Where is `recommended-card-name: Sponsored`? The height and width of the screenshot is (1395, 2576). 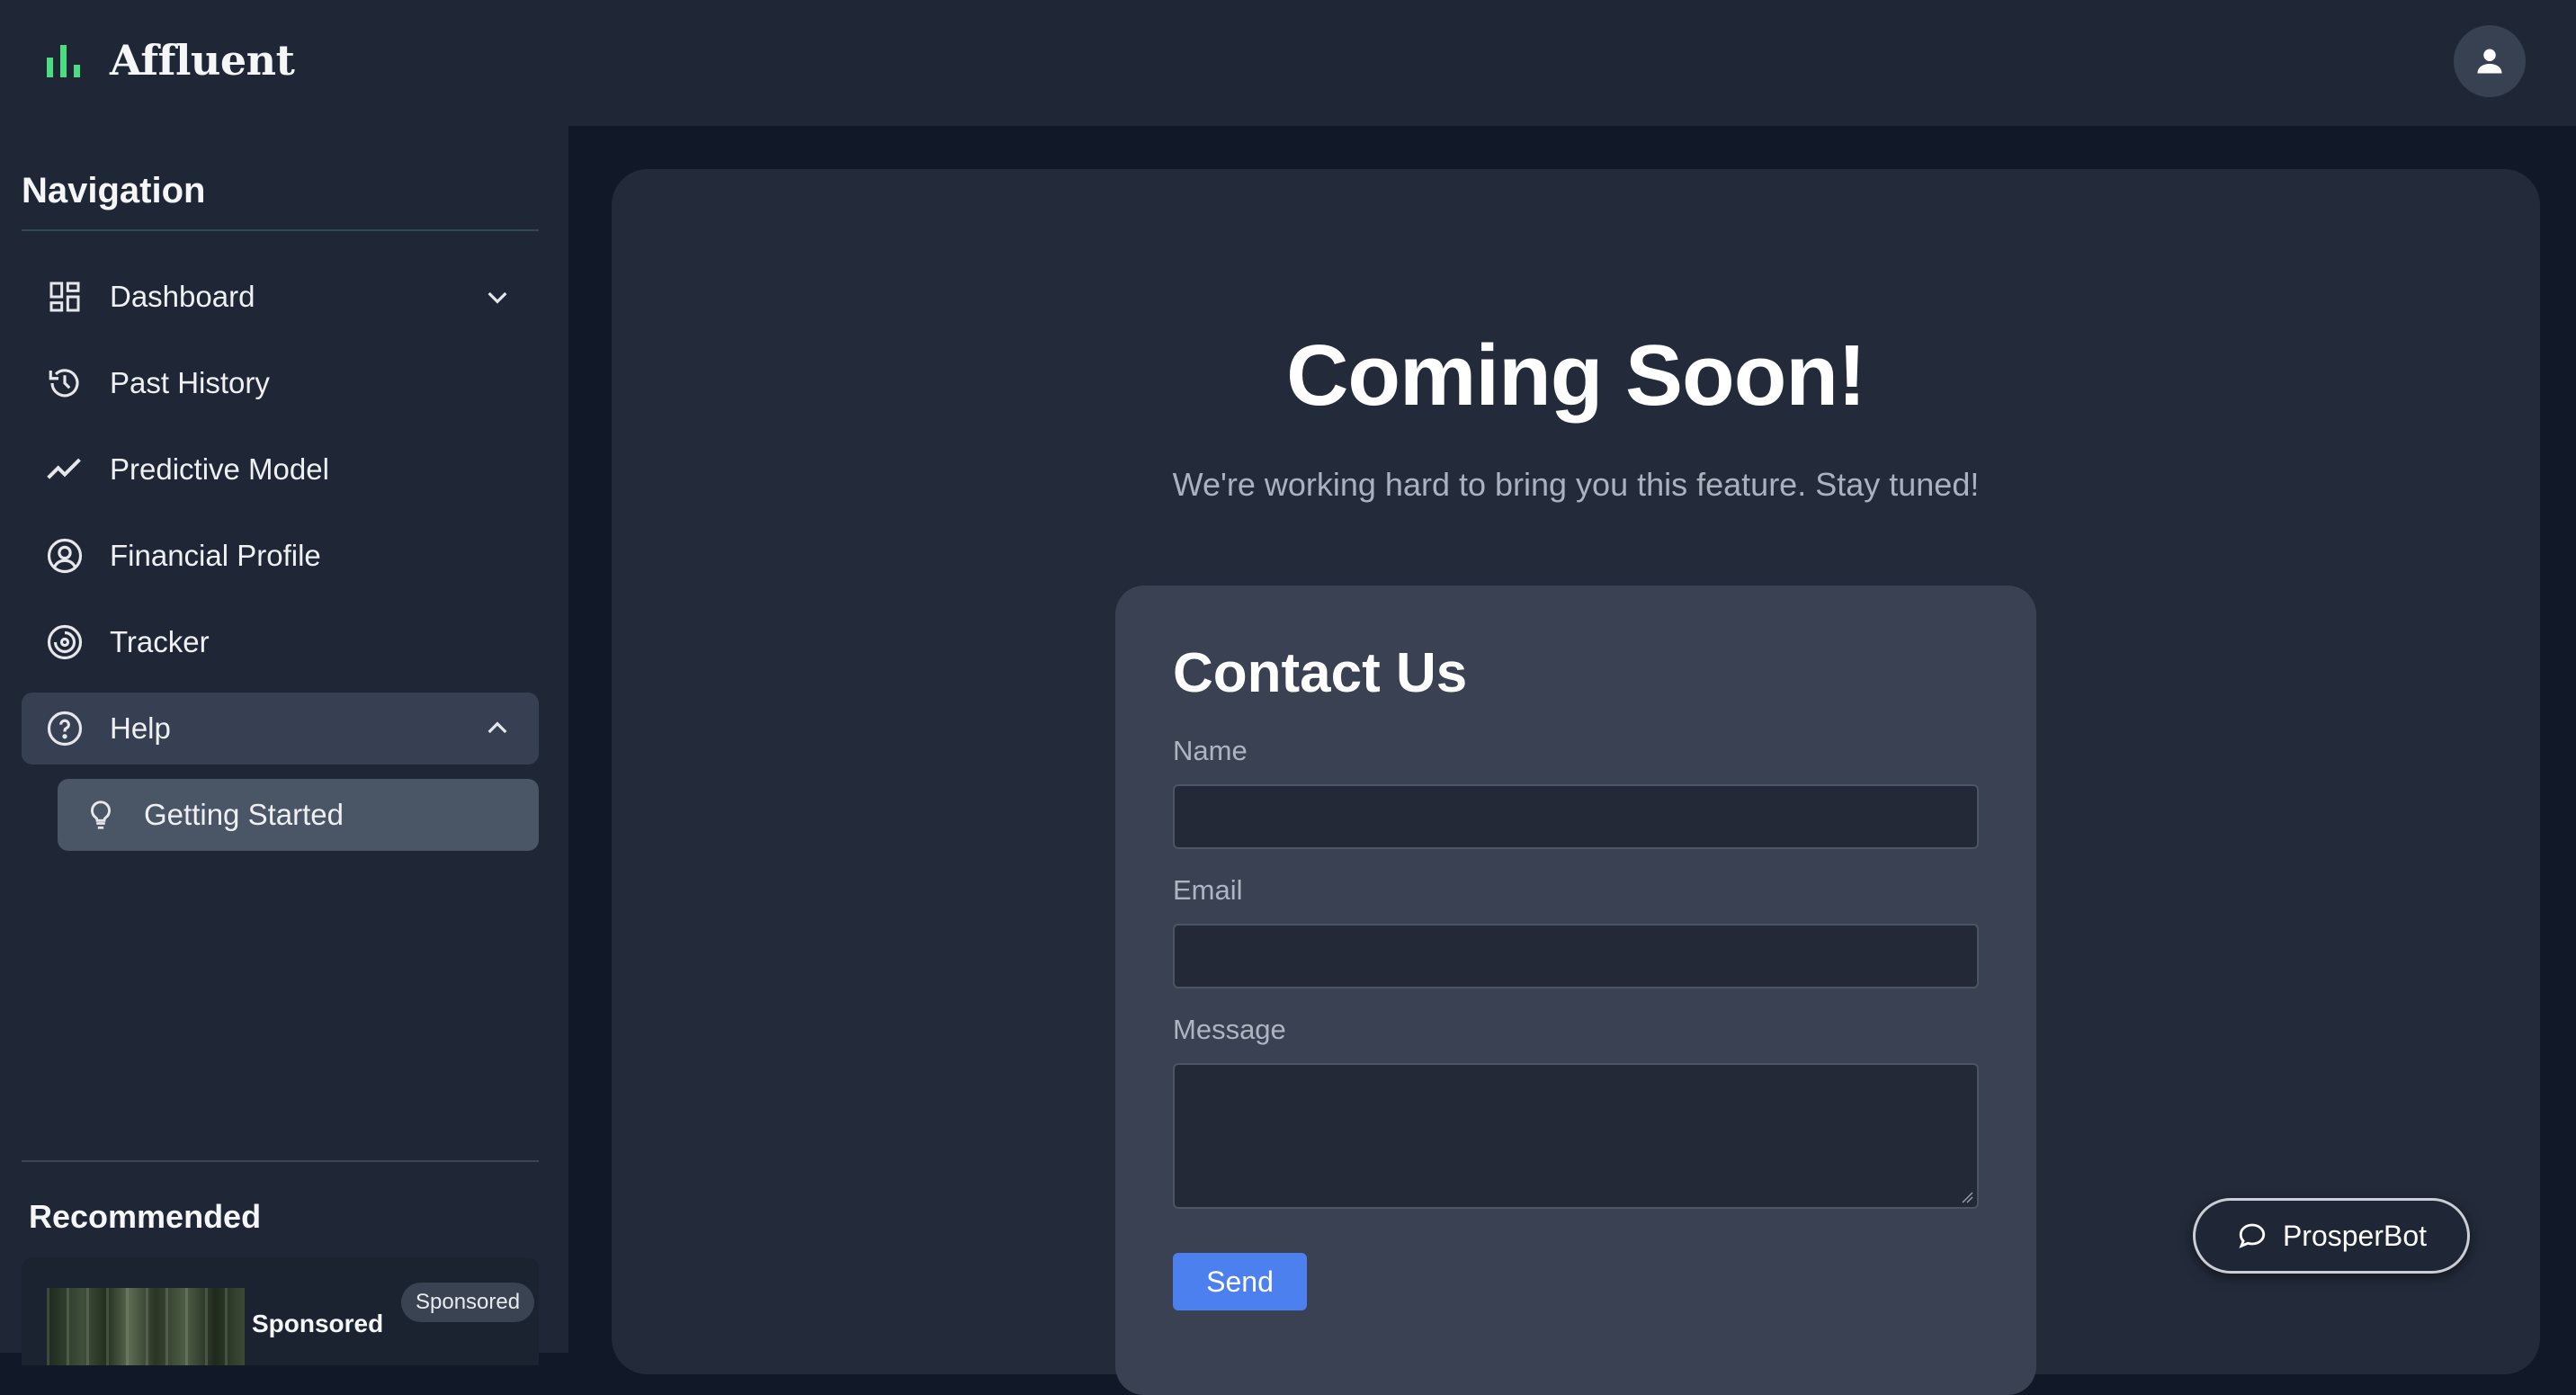 recommended-card-name: Sponsored is located at coordinates (318, 1323).